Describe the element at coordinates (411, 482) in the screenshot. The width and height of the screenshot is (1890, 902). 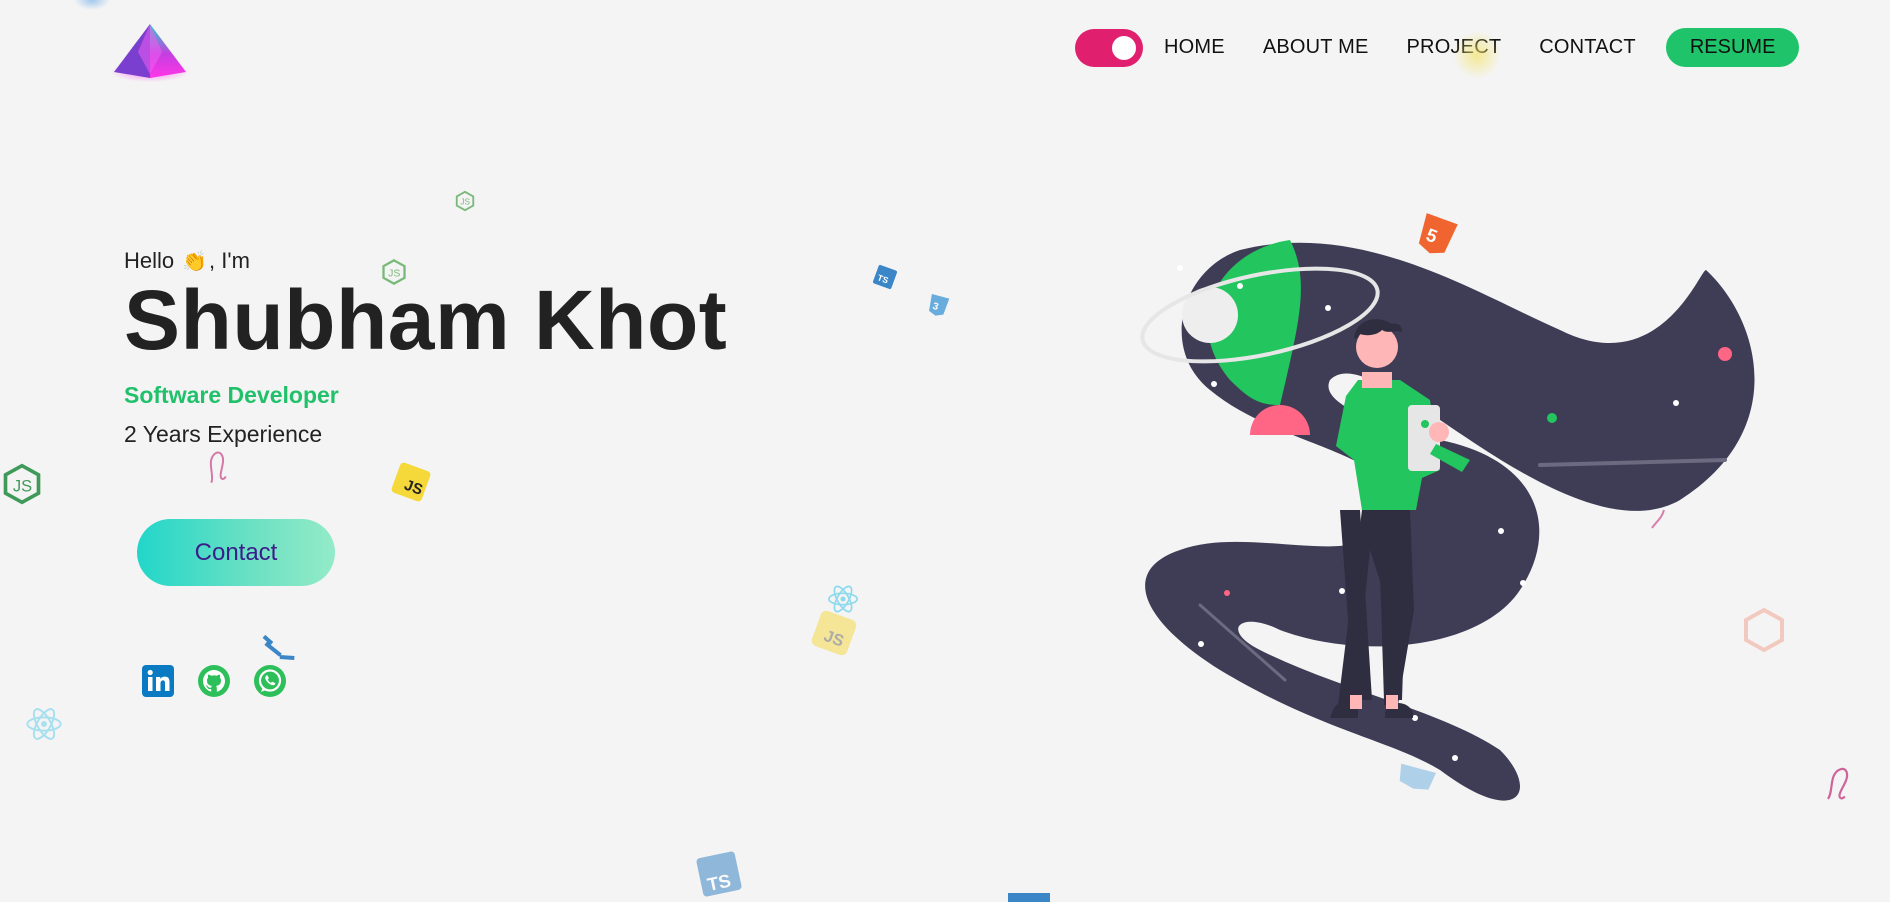
I see `javascript-icon: JS` at that location.